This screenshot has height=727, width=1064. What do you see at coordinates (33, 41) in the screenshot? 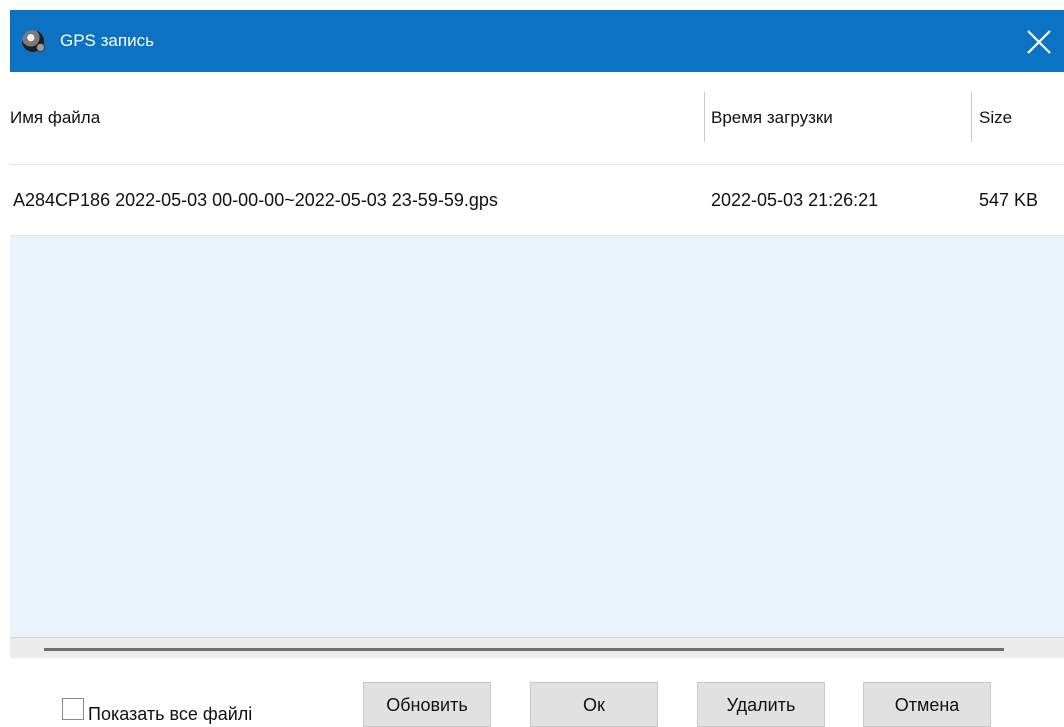
I see `app-logo-icon` at bounding box center [33, 41].